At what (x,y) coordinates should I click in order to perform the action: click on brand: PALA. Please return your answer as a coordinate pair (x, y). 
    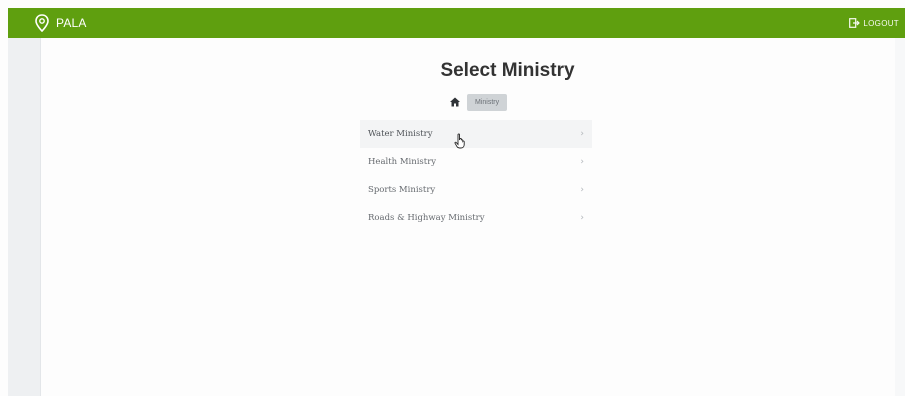
    Looking at the image, I should click on (60, 23).